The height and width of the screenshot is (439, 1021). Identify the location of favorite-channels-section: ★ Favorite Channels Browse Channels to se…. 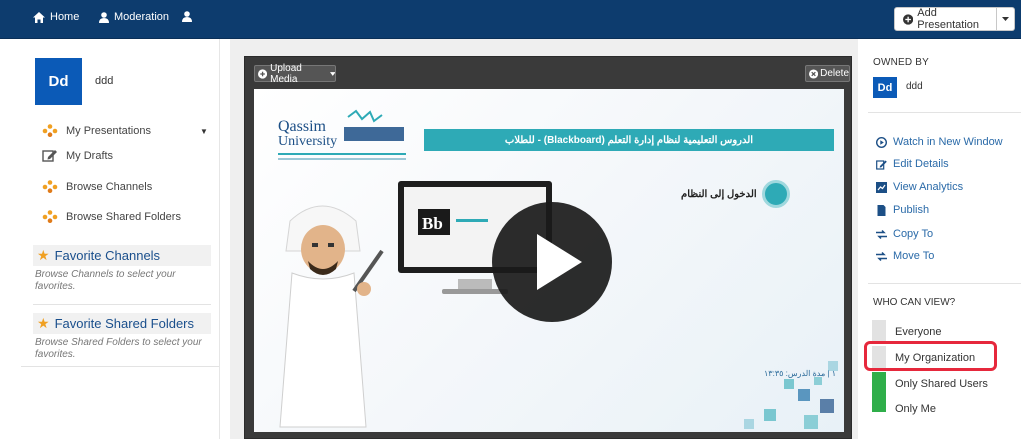
(122, 270).